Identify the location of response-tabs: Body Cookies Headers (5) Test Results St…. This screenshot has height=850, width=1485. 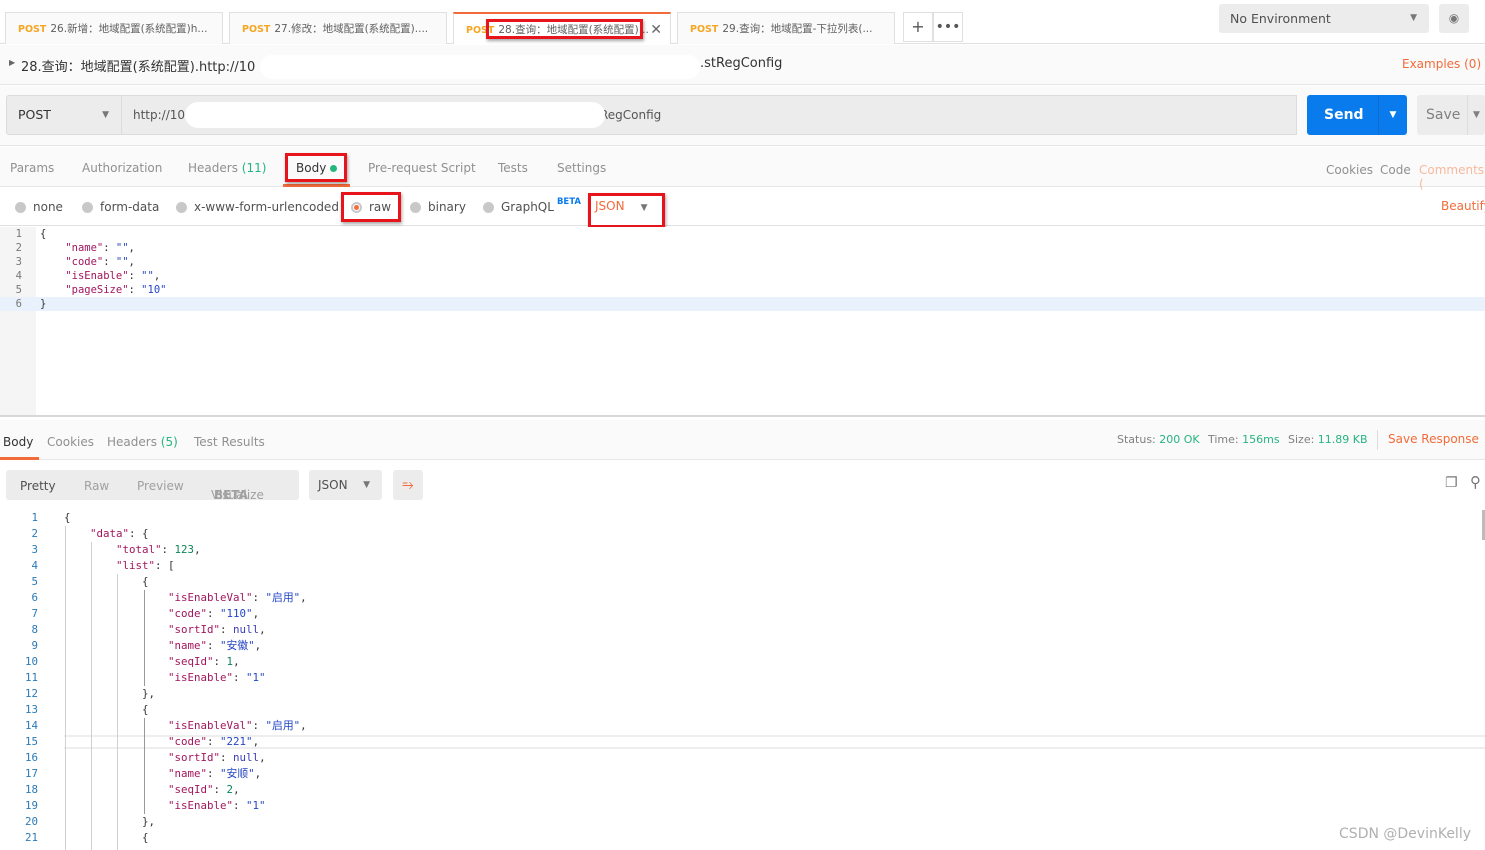
(742, 440).